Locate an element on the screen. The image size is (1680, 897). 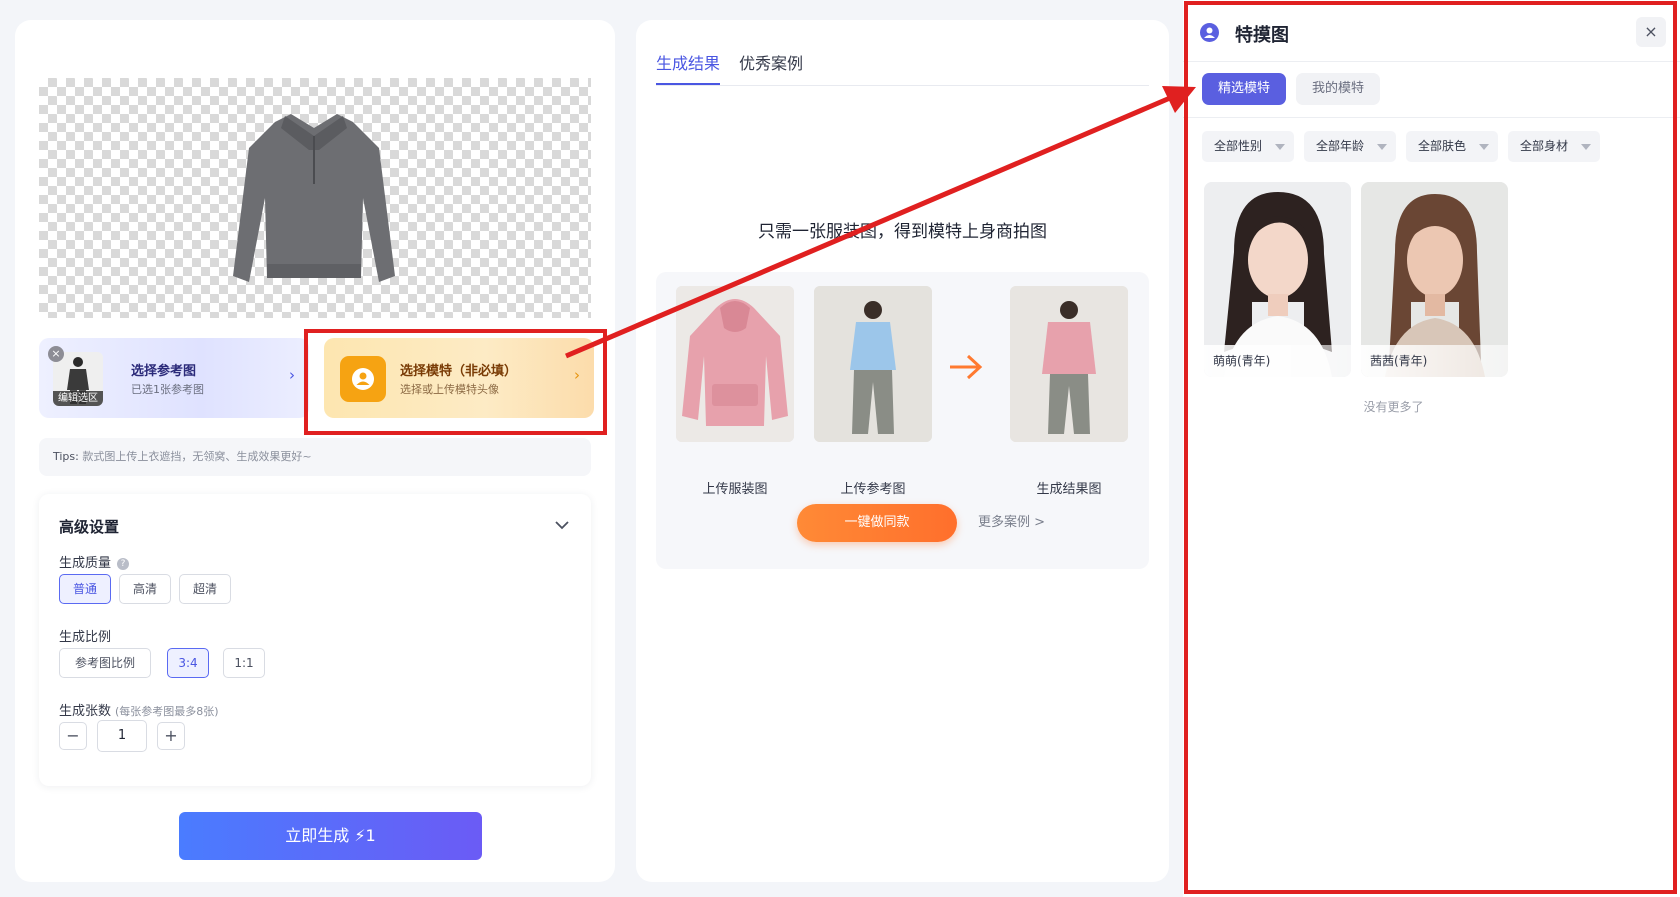
model-card-title: 选择模特（非必填） is located at coordinates (459, 371).